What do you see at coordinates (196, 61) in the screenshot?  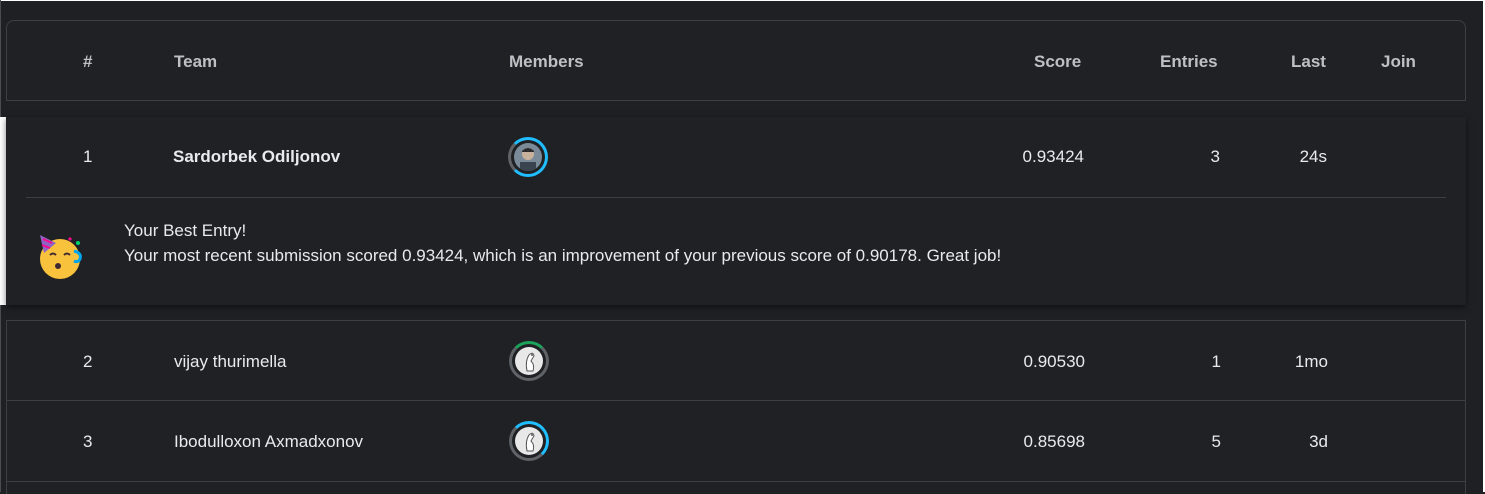 I see `header-team: Team` at bounding box center [196, 61].